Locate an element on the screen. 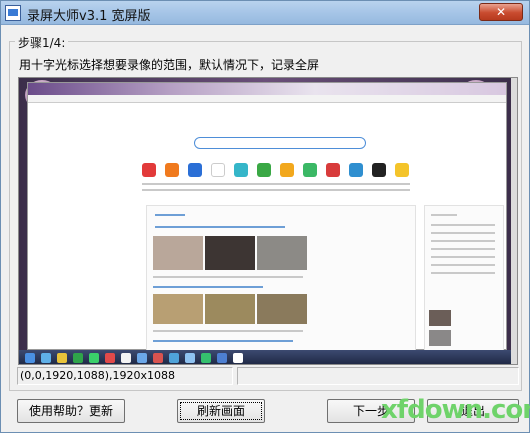  refresh-screen-button: 刷新画面 is located at coordinates (221, 411).